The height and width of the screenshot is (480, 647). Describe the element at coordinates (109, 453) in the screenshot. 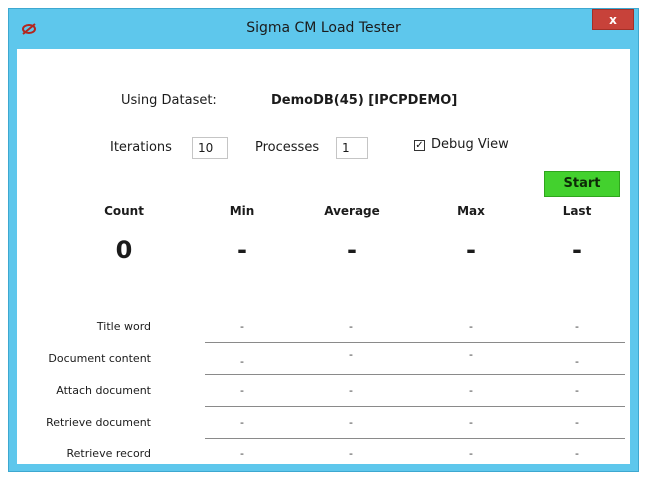

I see `operation-label-retrieve-record: Retrieve record` at that location.